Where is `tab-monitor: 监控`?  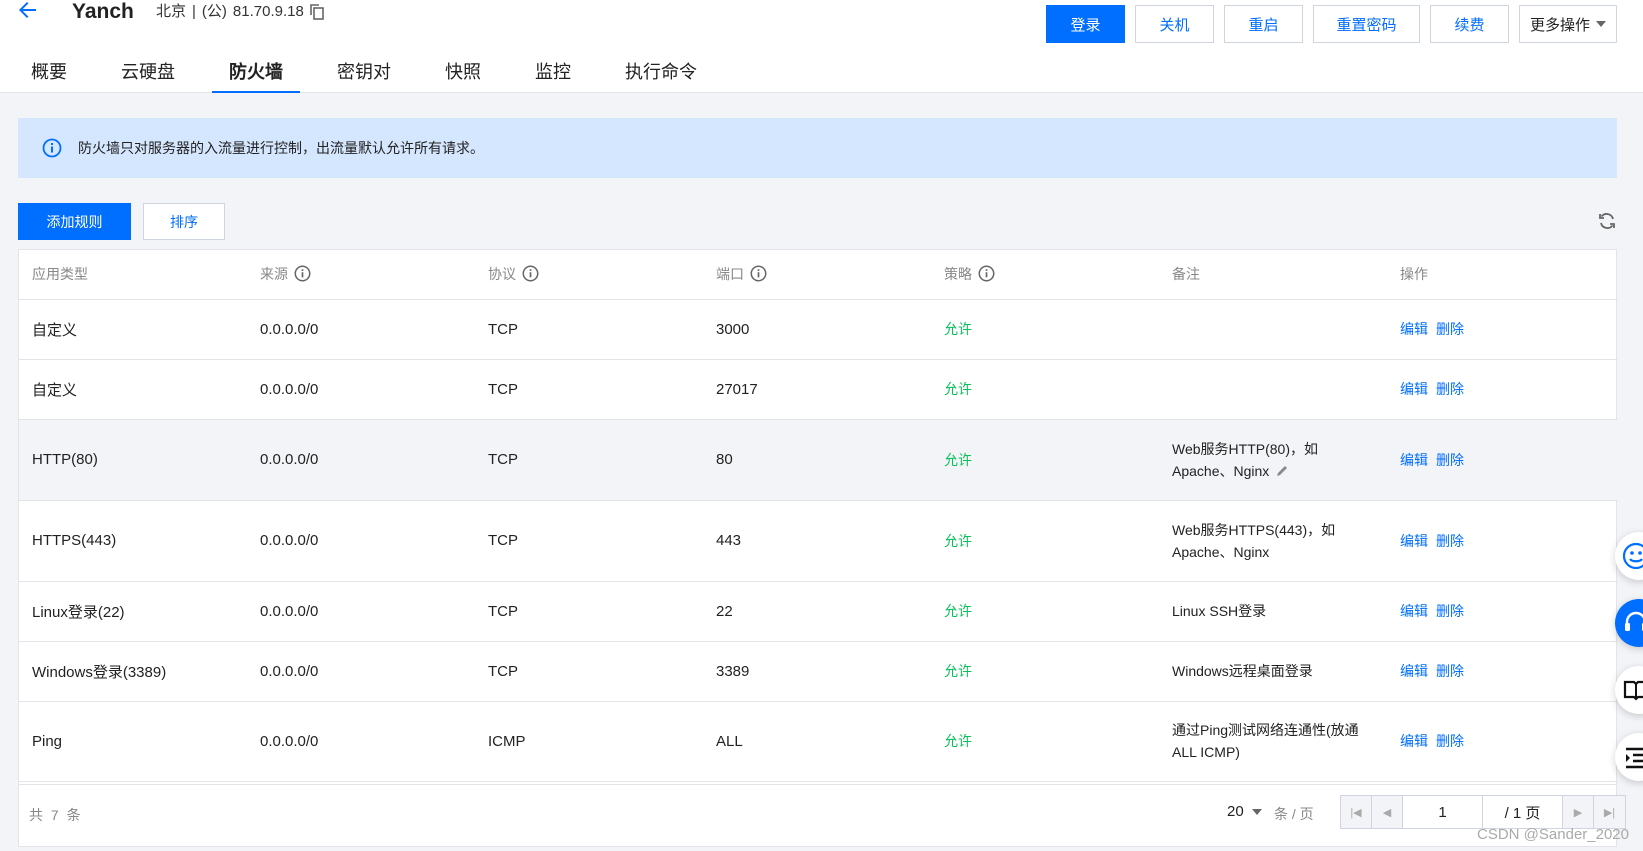 tab-monitor: 监控 is located at coordinates (553, 75).